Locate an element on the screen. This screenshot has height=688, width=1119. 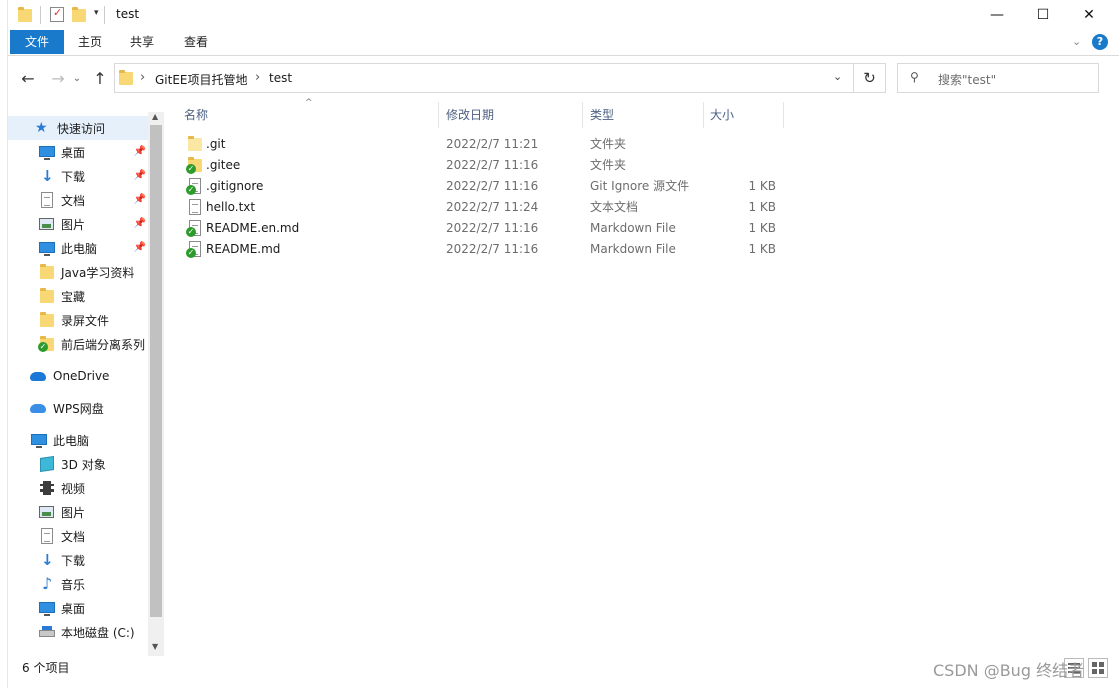
file-date: 2022/2/7 11:21 is located at coordinates (492, 144).